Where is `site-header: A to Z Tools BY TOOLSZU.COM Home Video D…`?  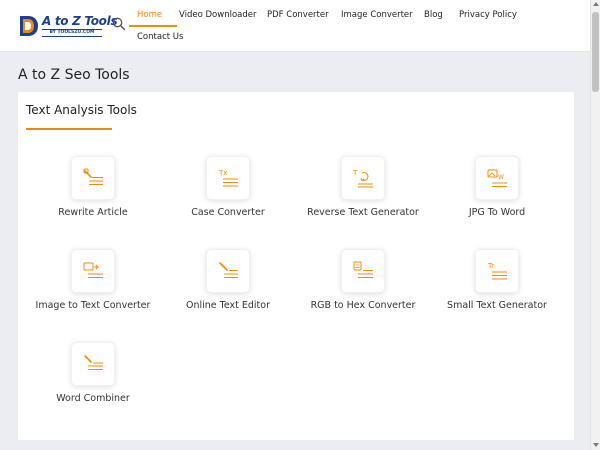
site-header: A to Z Tools BY TOOLSZU.COM Home Video D… is located at coordinates (295, 26).